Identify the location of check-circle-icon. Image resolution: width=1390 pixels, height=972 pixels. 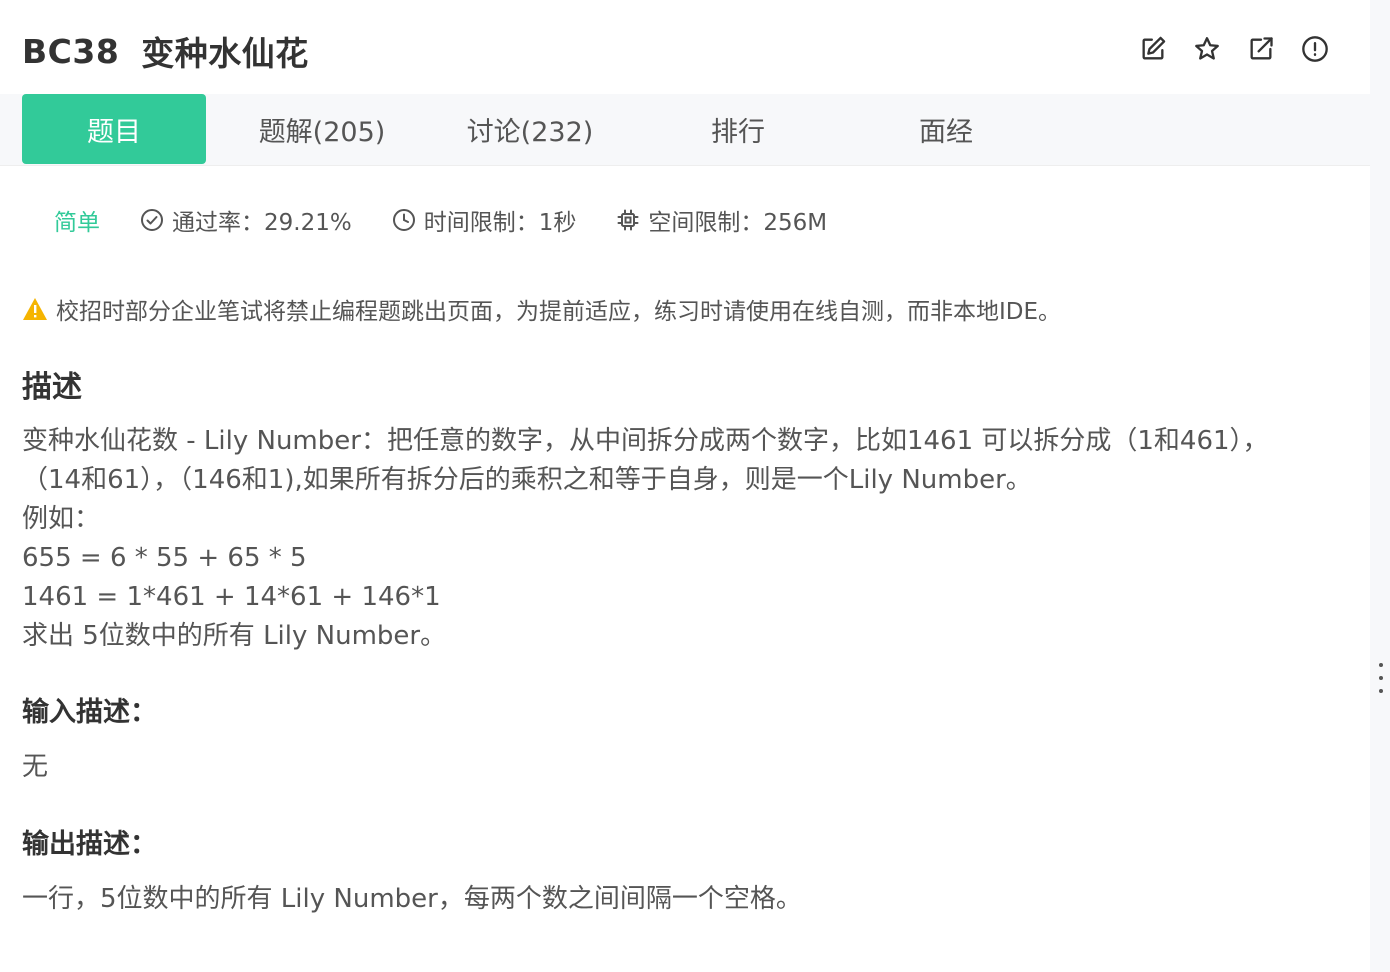
(152, 220).